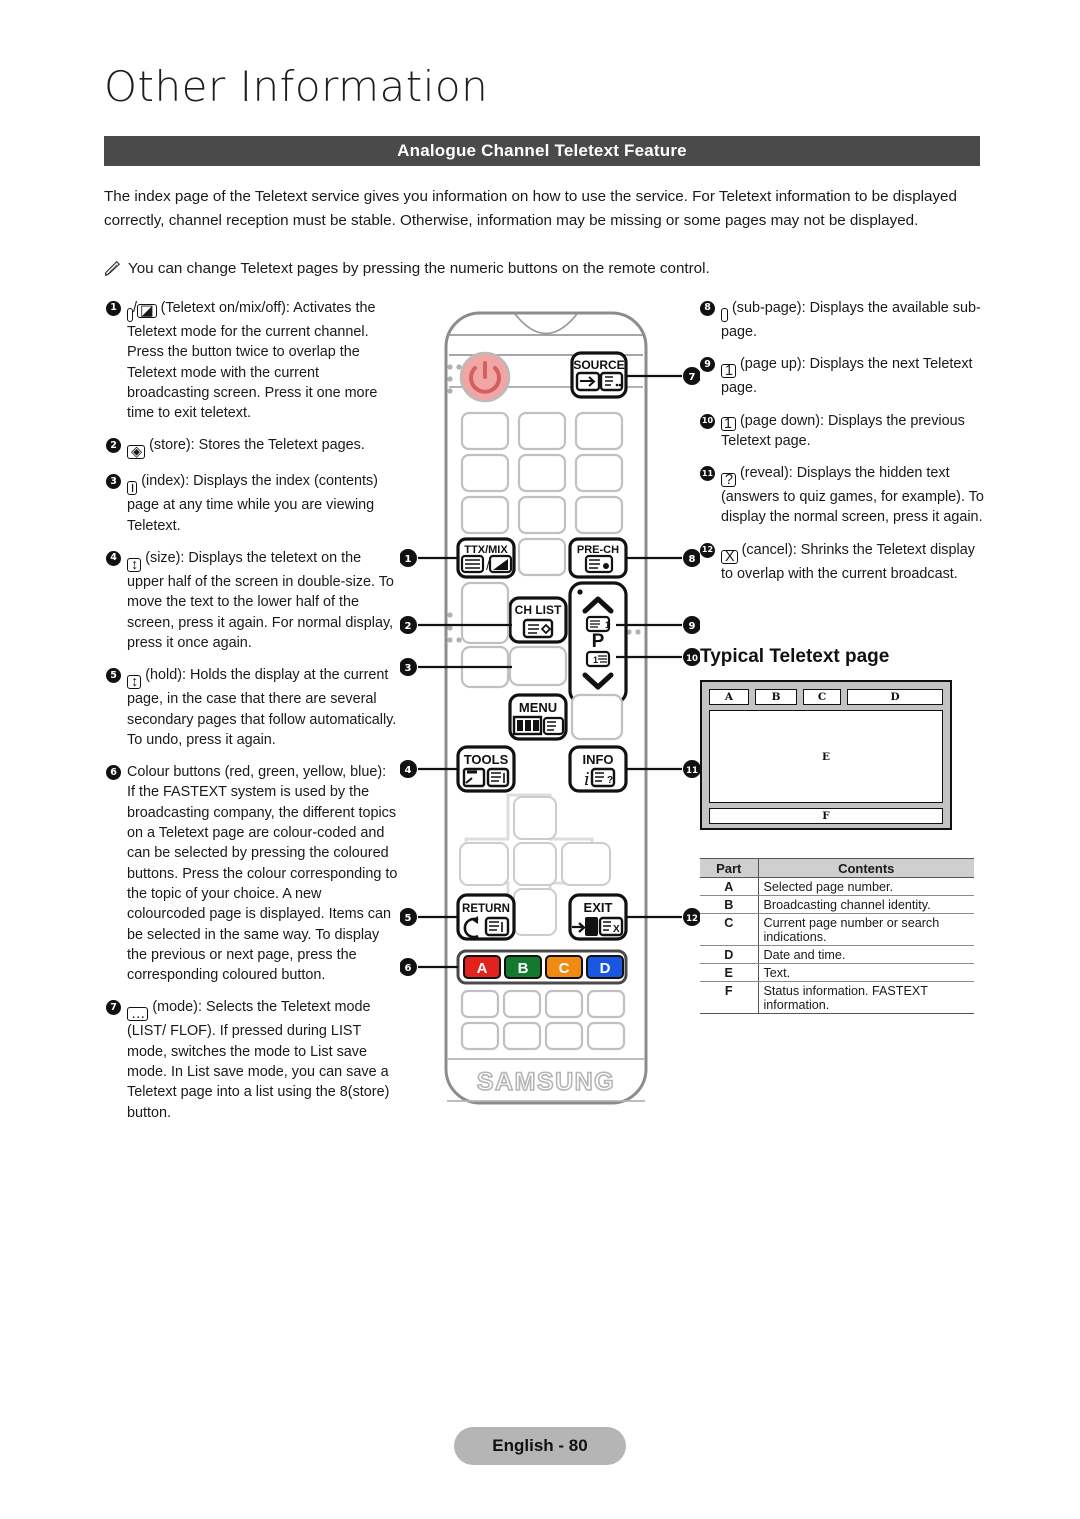  Describe the element at coordinates (729, 557) in the screenshot. I see `cancel-icon: X` at that location.